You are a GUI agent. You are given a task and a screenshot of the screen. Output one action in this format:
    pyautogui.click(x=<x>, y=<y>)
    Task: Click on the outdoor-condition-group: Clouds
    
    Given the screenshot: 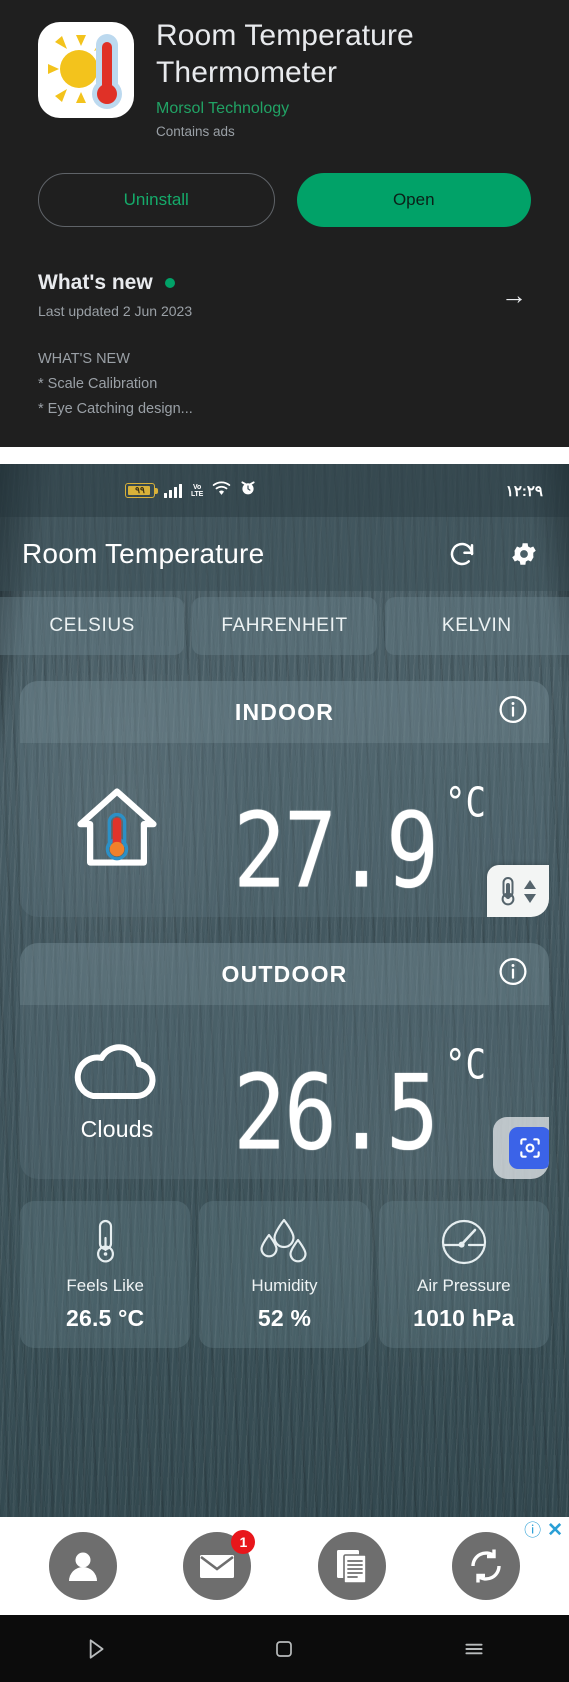 What is the action you would take?
    pyautogui.click(x=117, y=1092)
    